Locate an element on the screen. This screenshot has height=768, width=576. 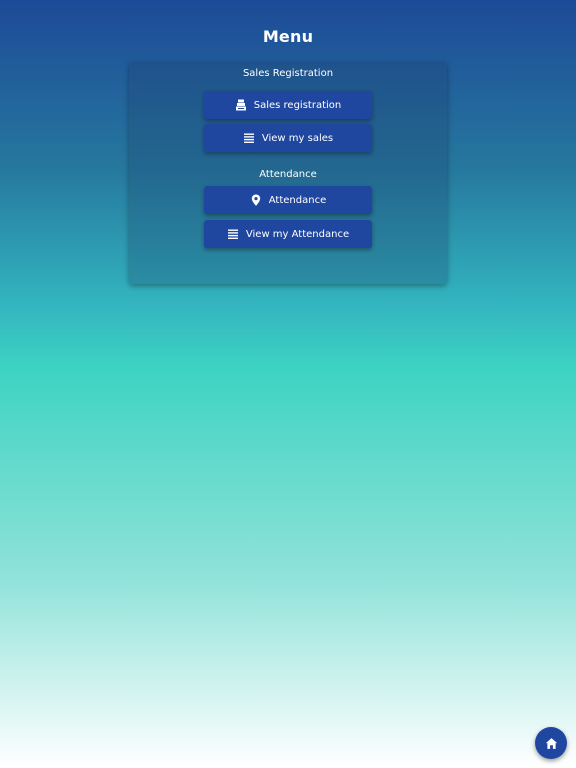
home-button is located at coordinates (551, 743).